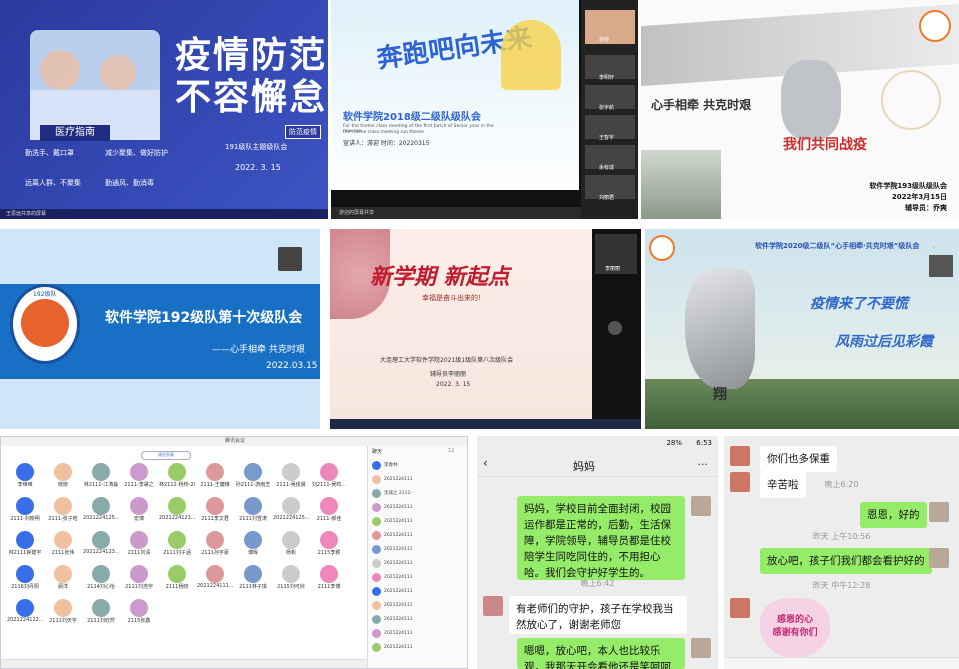 The width and height of the screenshot is (959, 669). I want to click on timestamp: 晚上6:42, so click(597, 583).